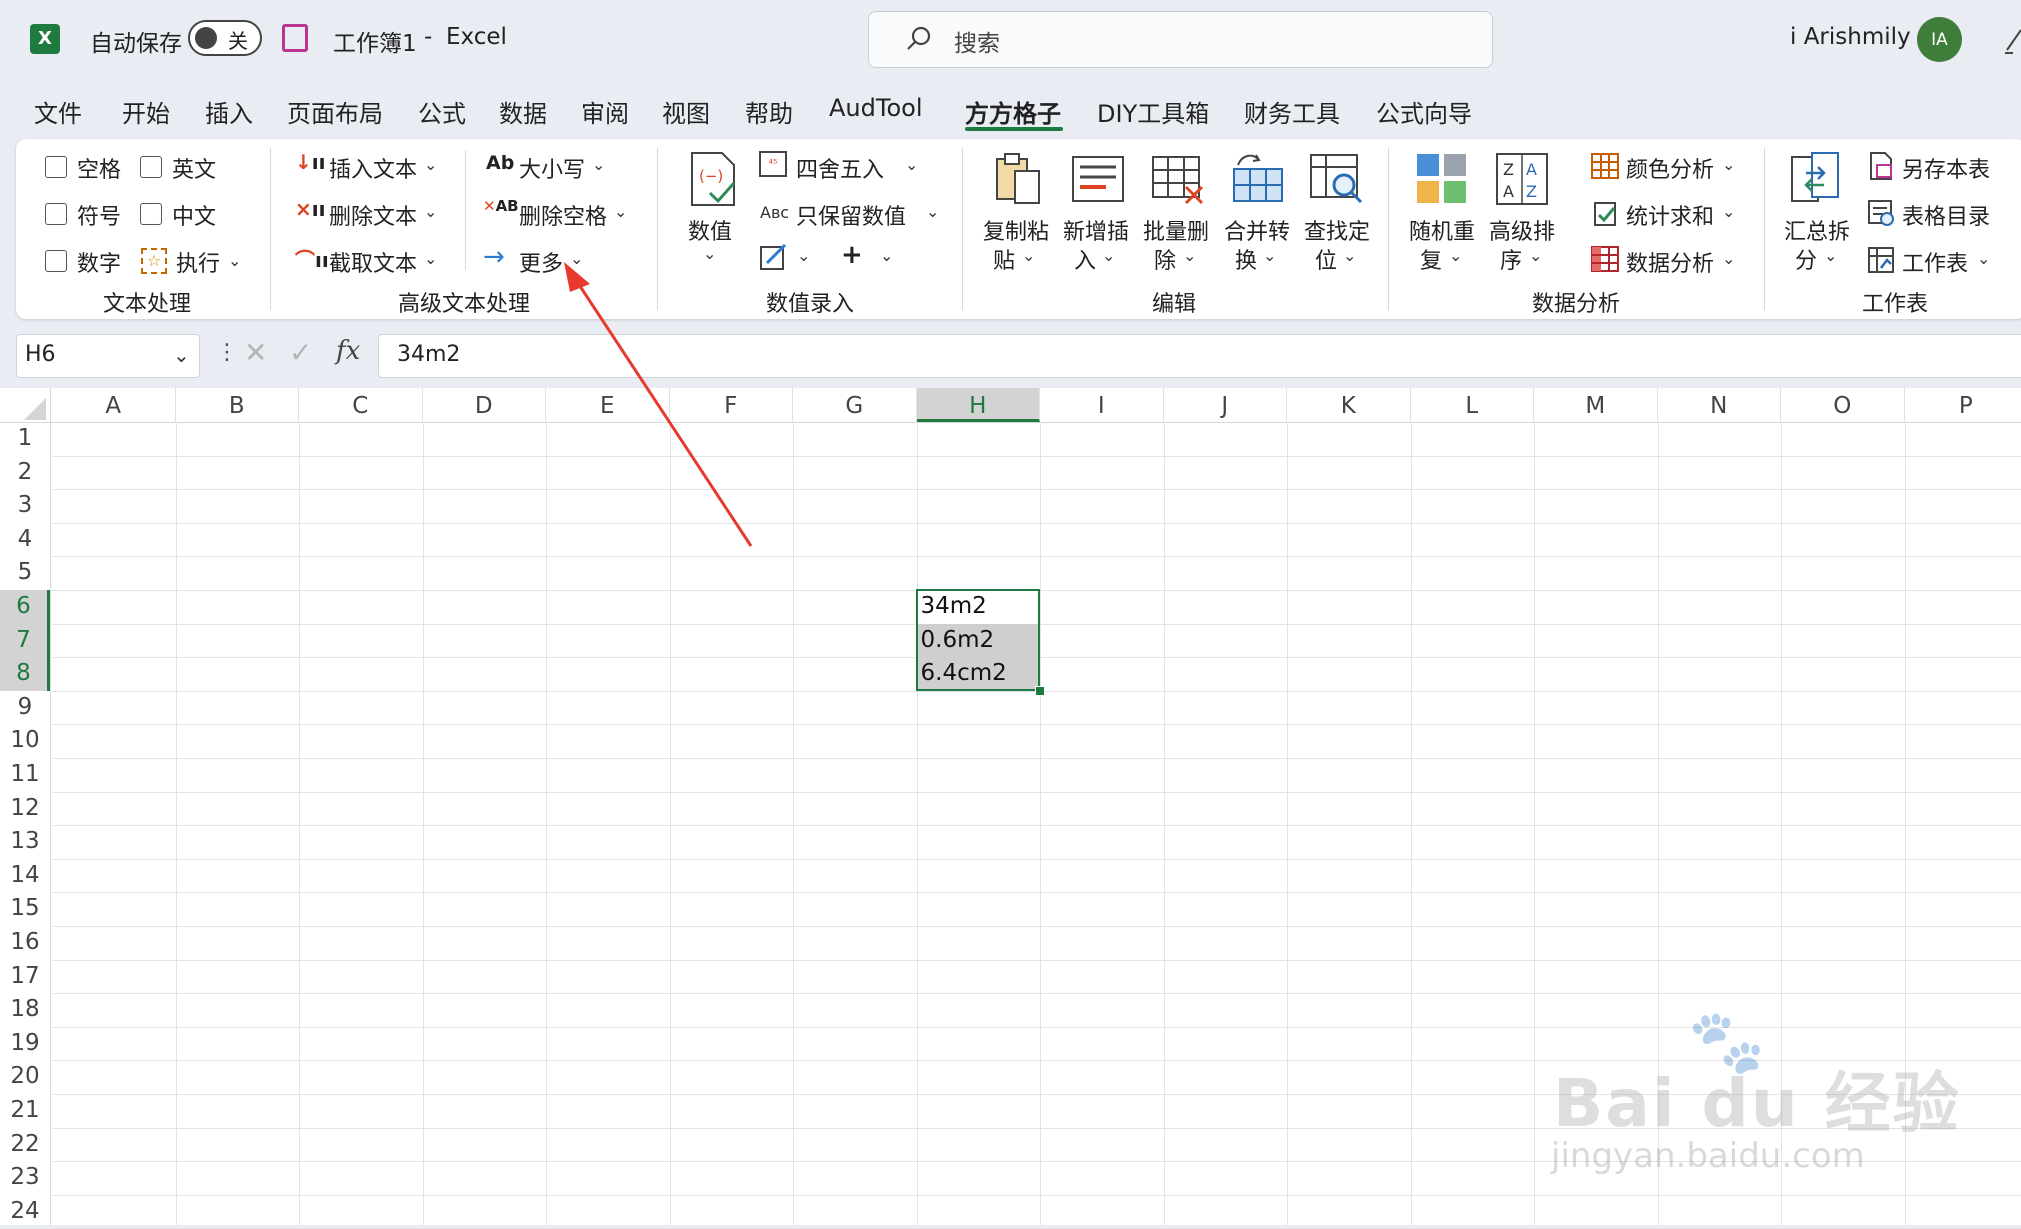 This screenshot has width=2021, height=1229. Describe the element at coordinates (348, 351) in the screenshot. I see `insert-function-icon: fx` at that location.